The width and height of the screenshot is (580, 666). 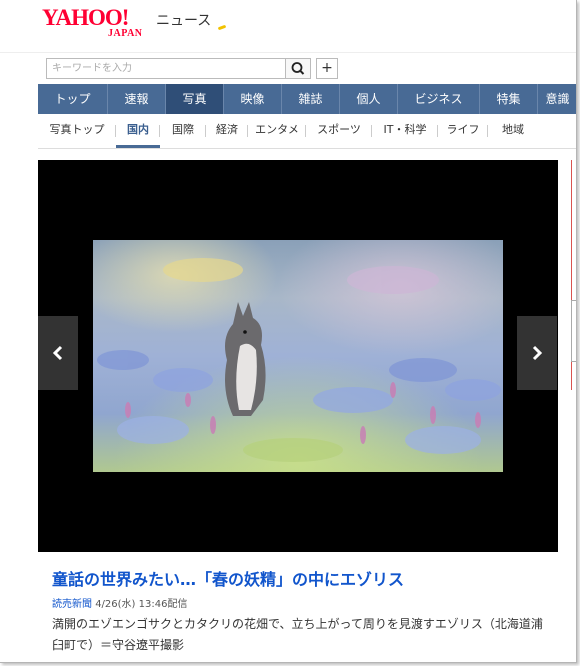 I want to click on sub-nav-item: 国際, so click(x=183, y=131).